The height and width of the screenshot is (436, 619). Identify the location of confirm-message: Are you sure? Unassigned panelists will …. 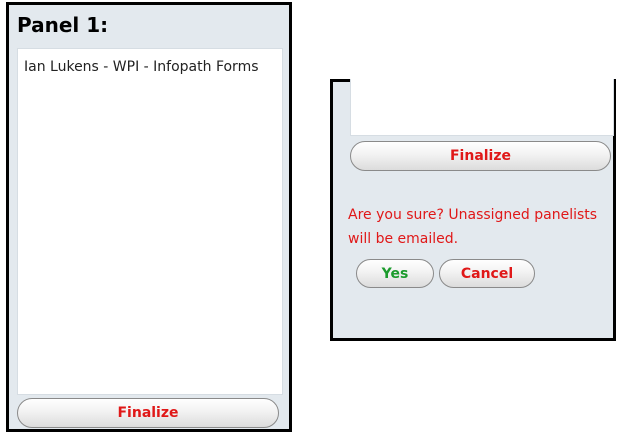
(473, 227).